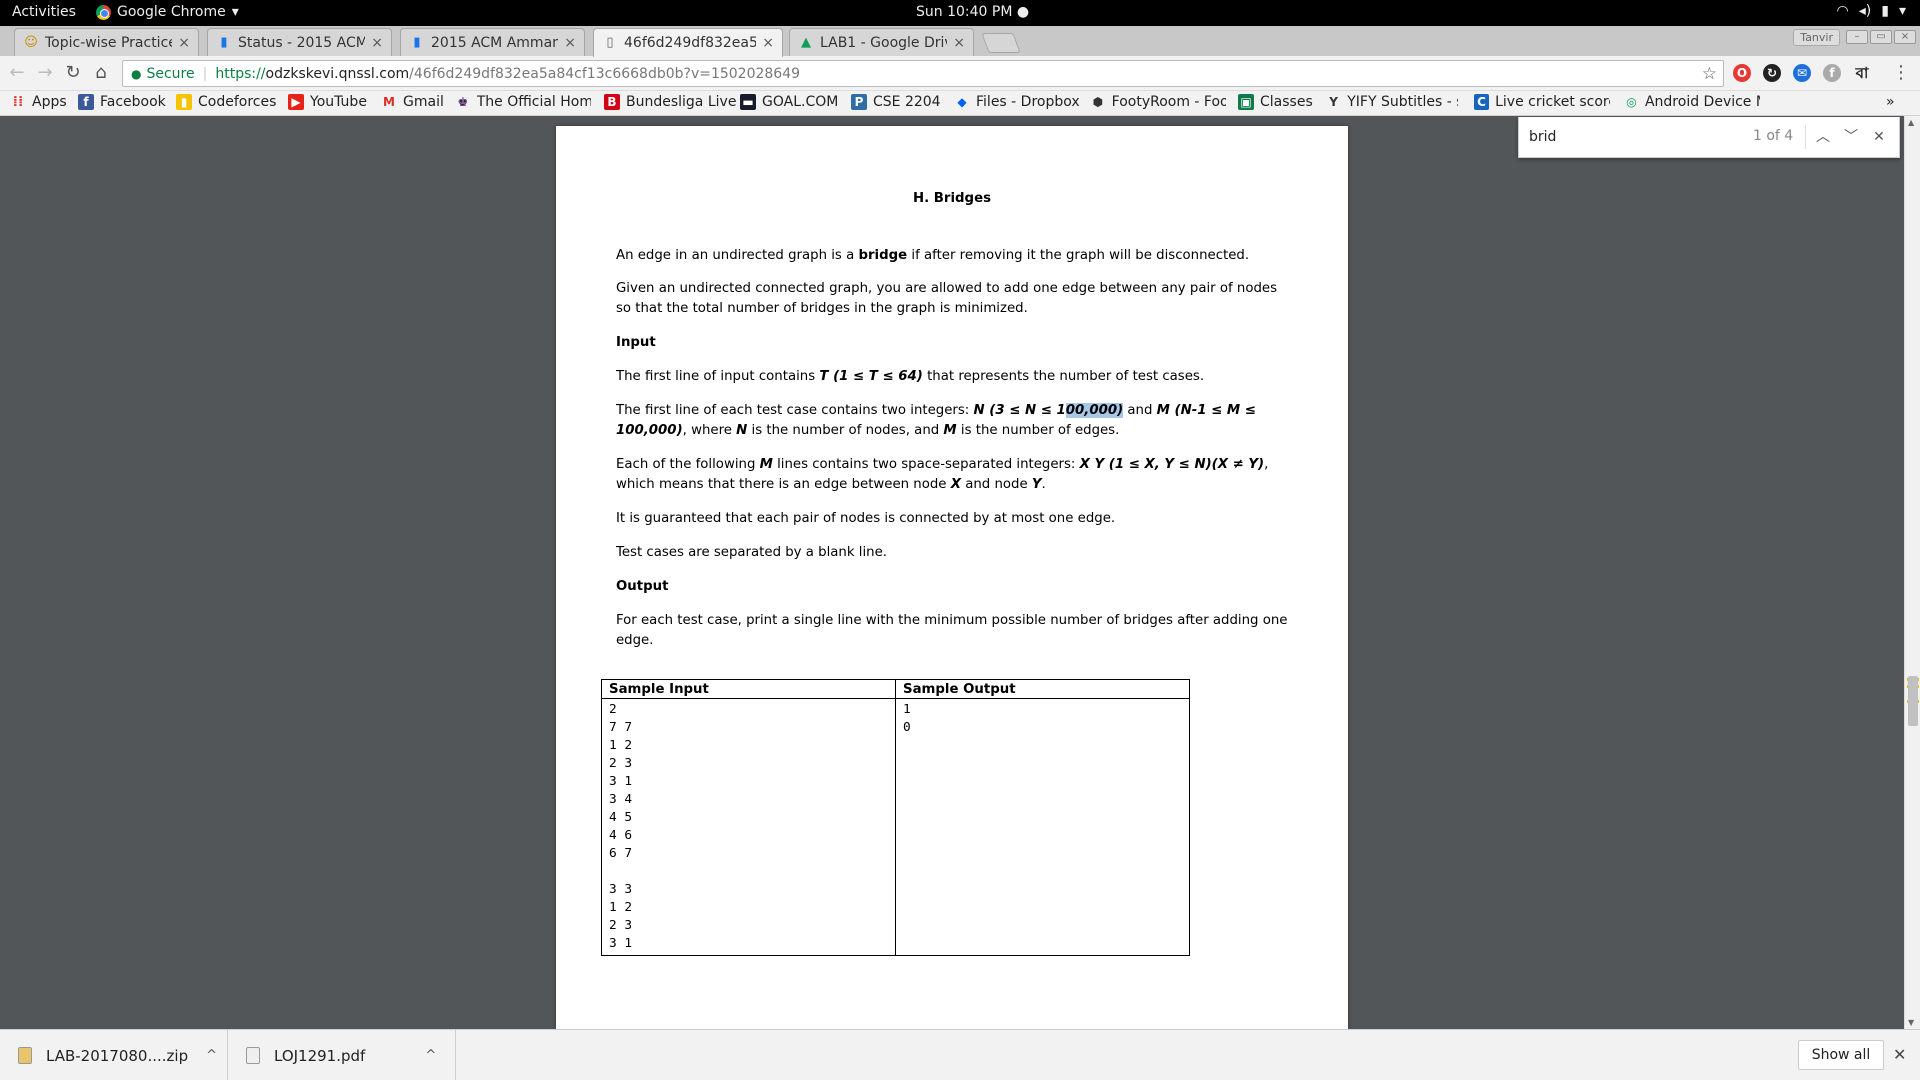  I want to click on bookmark-label: Apps, so click(49, 102).